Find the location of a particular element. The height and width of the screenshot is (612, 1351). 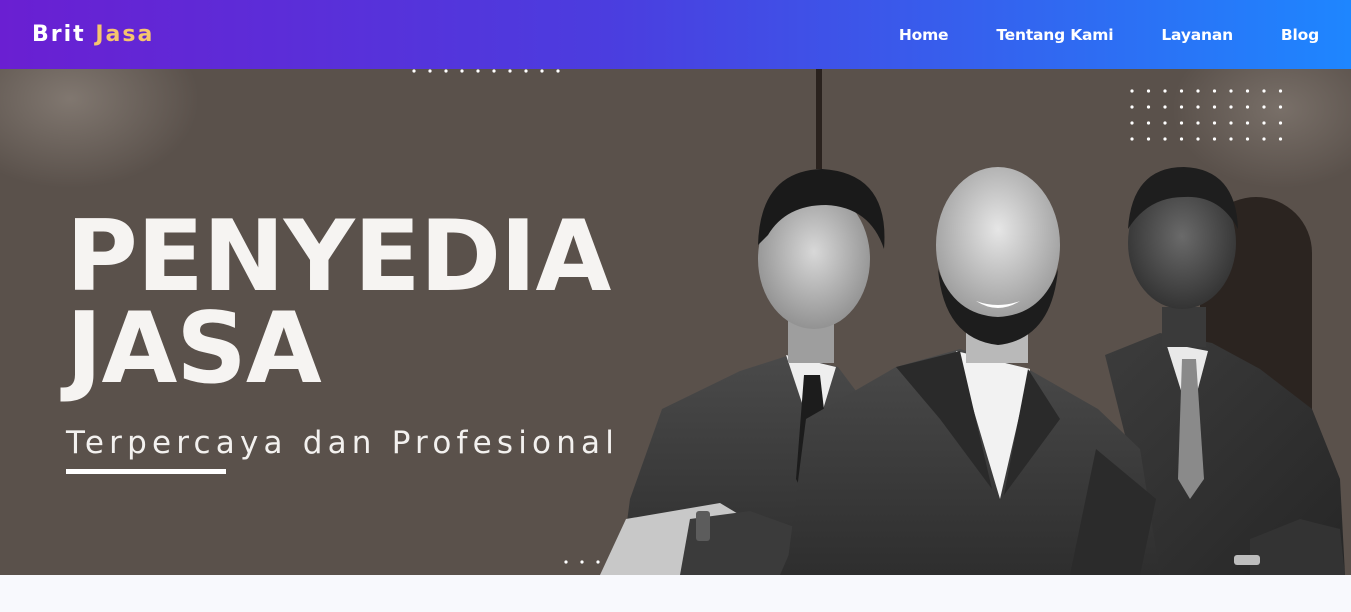

hero-title-line-2: JASA is located at coordinates (194, 349).